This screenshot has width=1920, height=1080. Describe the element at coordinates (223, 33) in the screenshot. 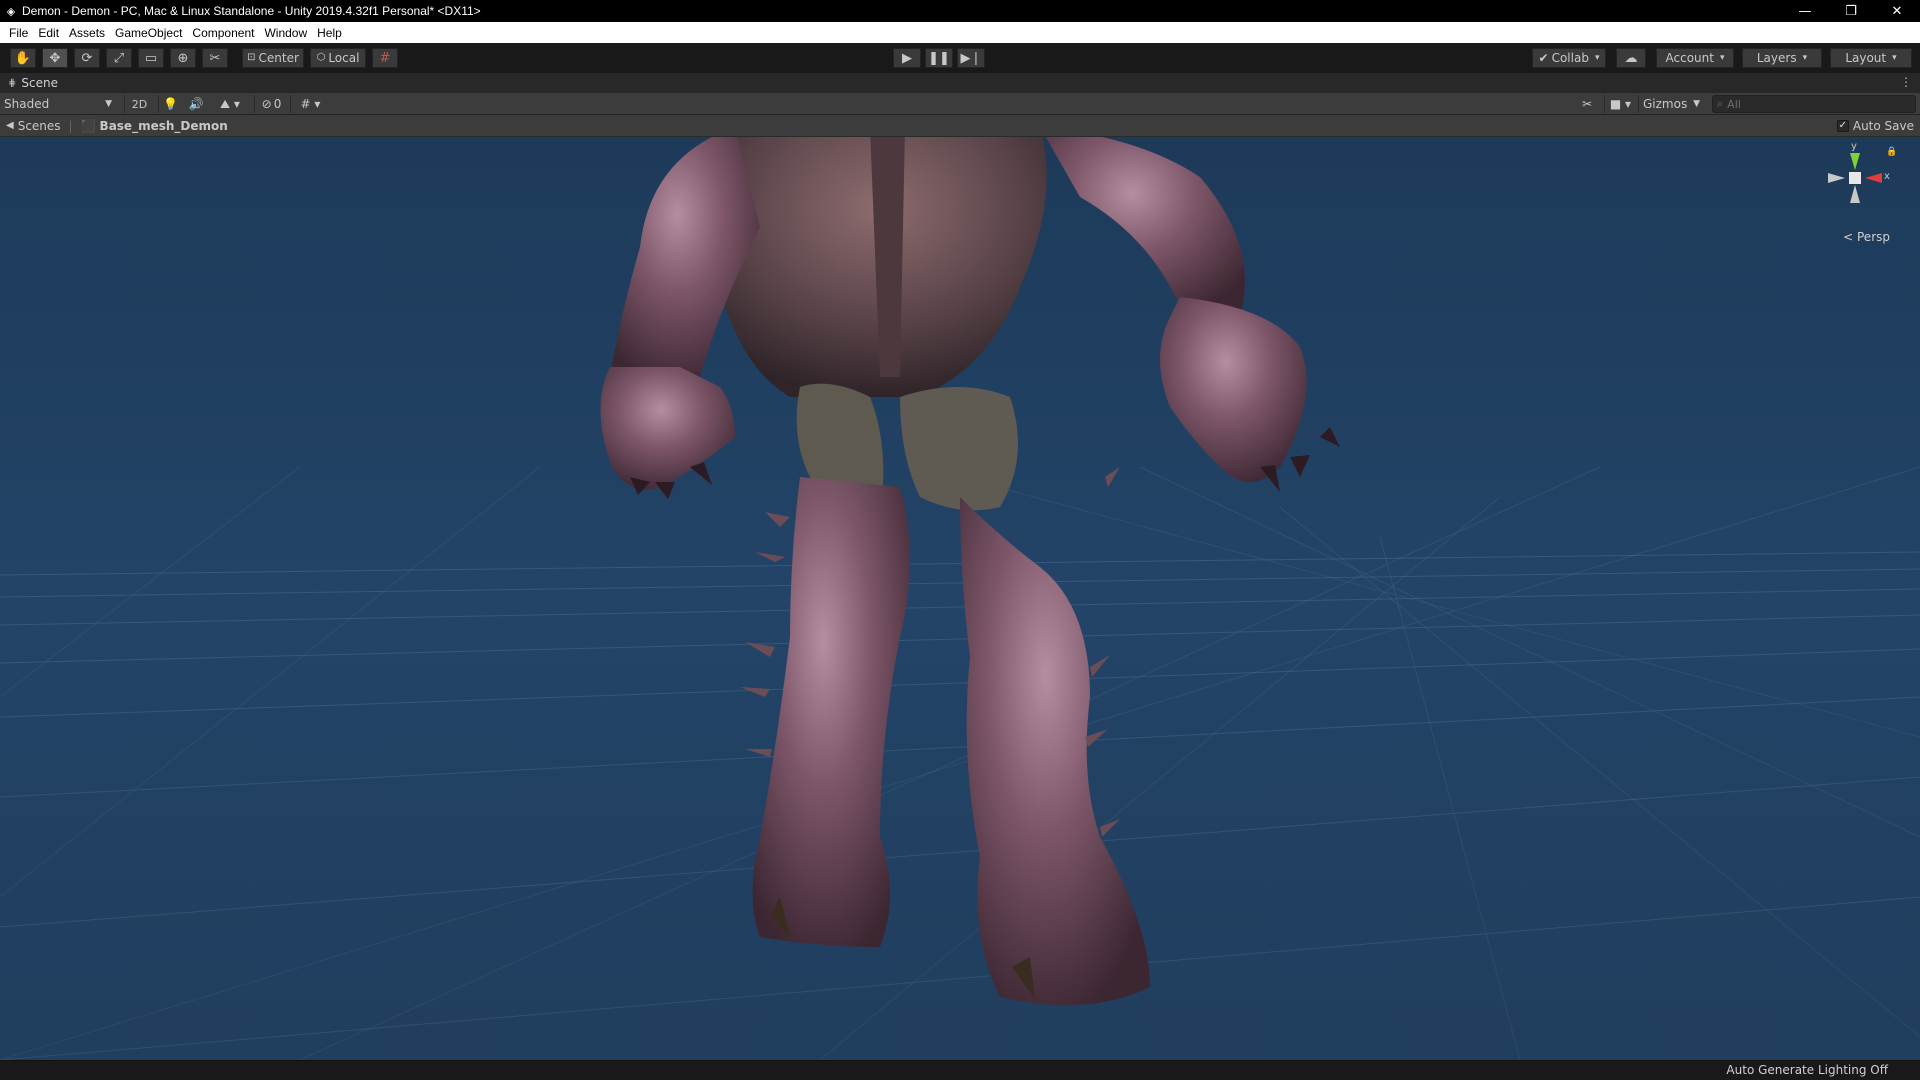

I see `menu-component: Component` at that location.